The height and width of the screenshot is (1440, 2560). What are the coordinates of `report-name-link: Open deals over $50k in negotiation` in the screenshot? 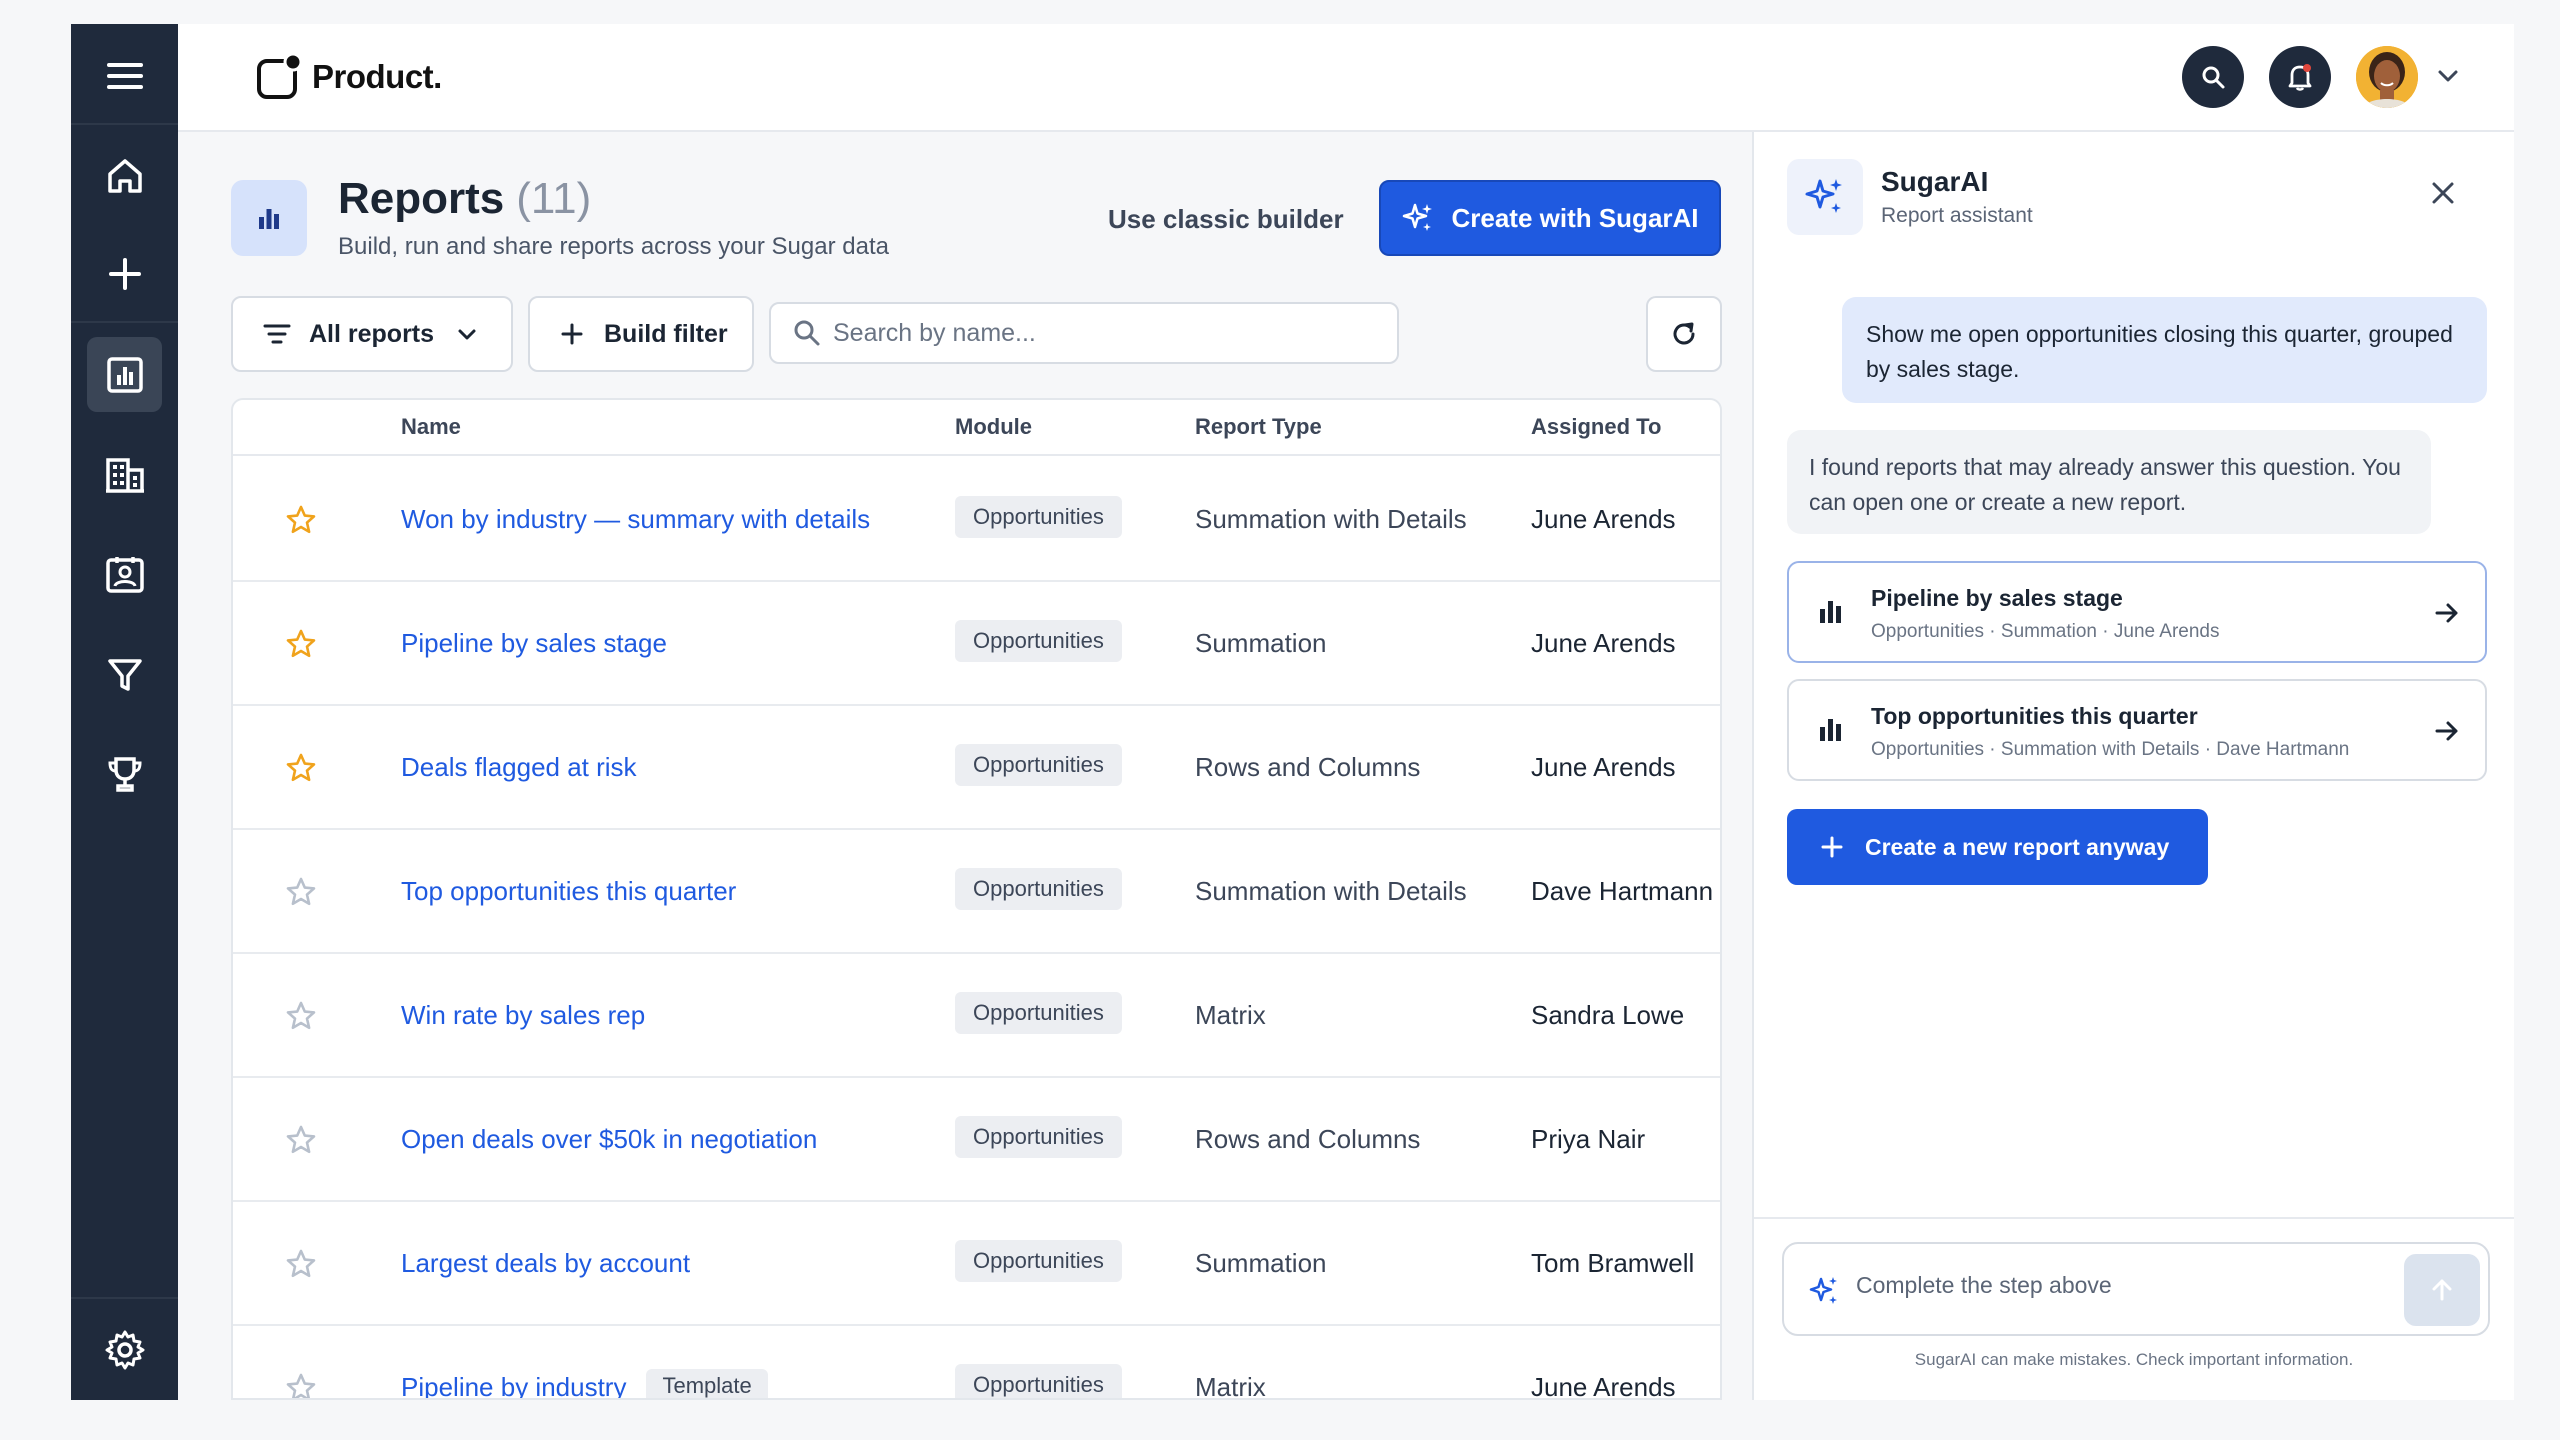 It's located at (609, 1139).